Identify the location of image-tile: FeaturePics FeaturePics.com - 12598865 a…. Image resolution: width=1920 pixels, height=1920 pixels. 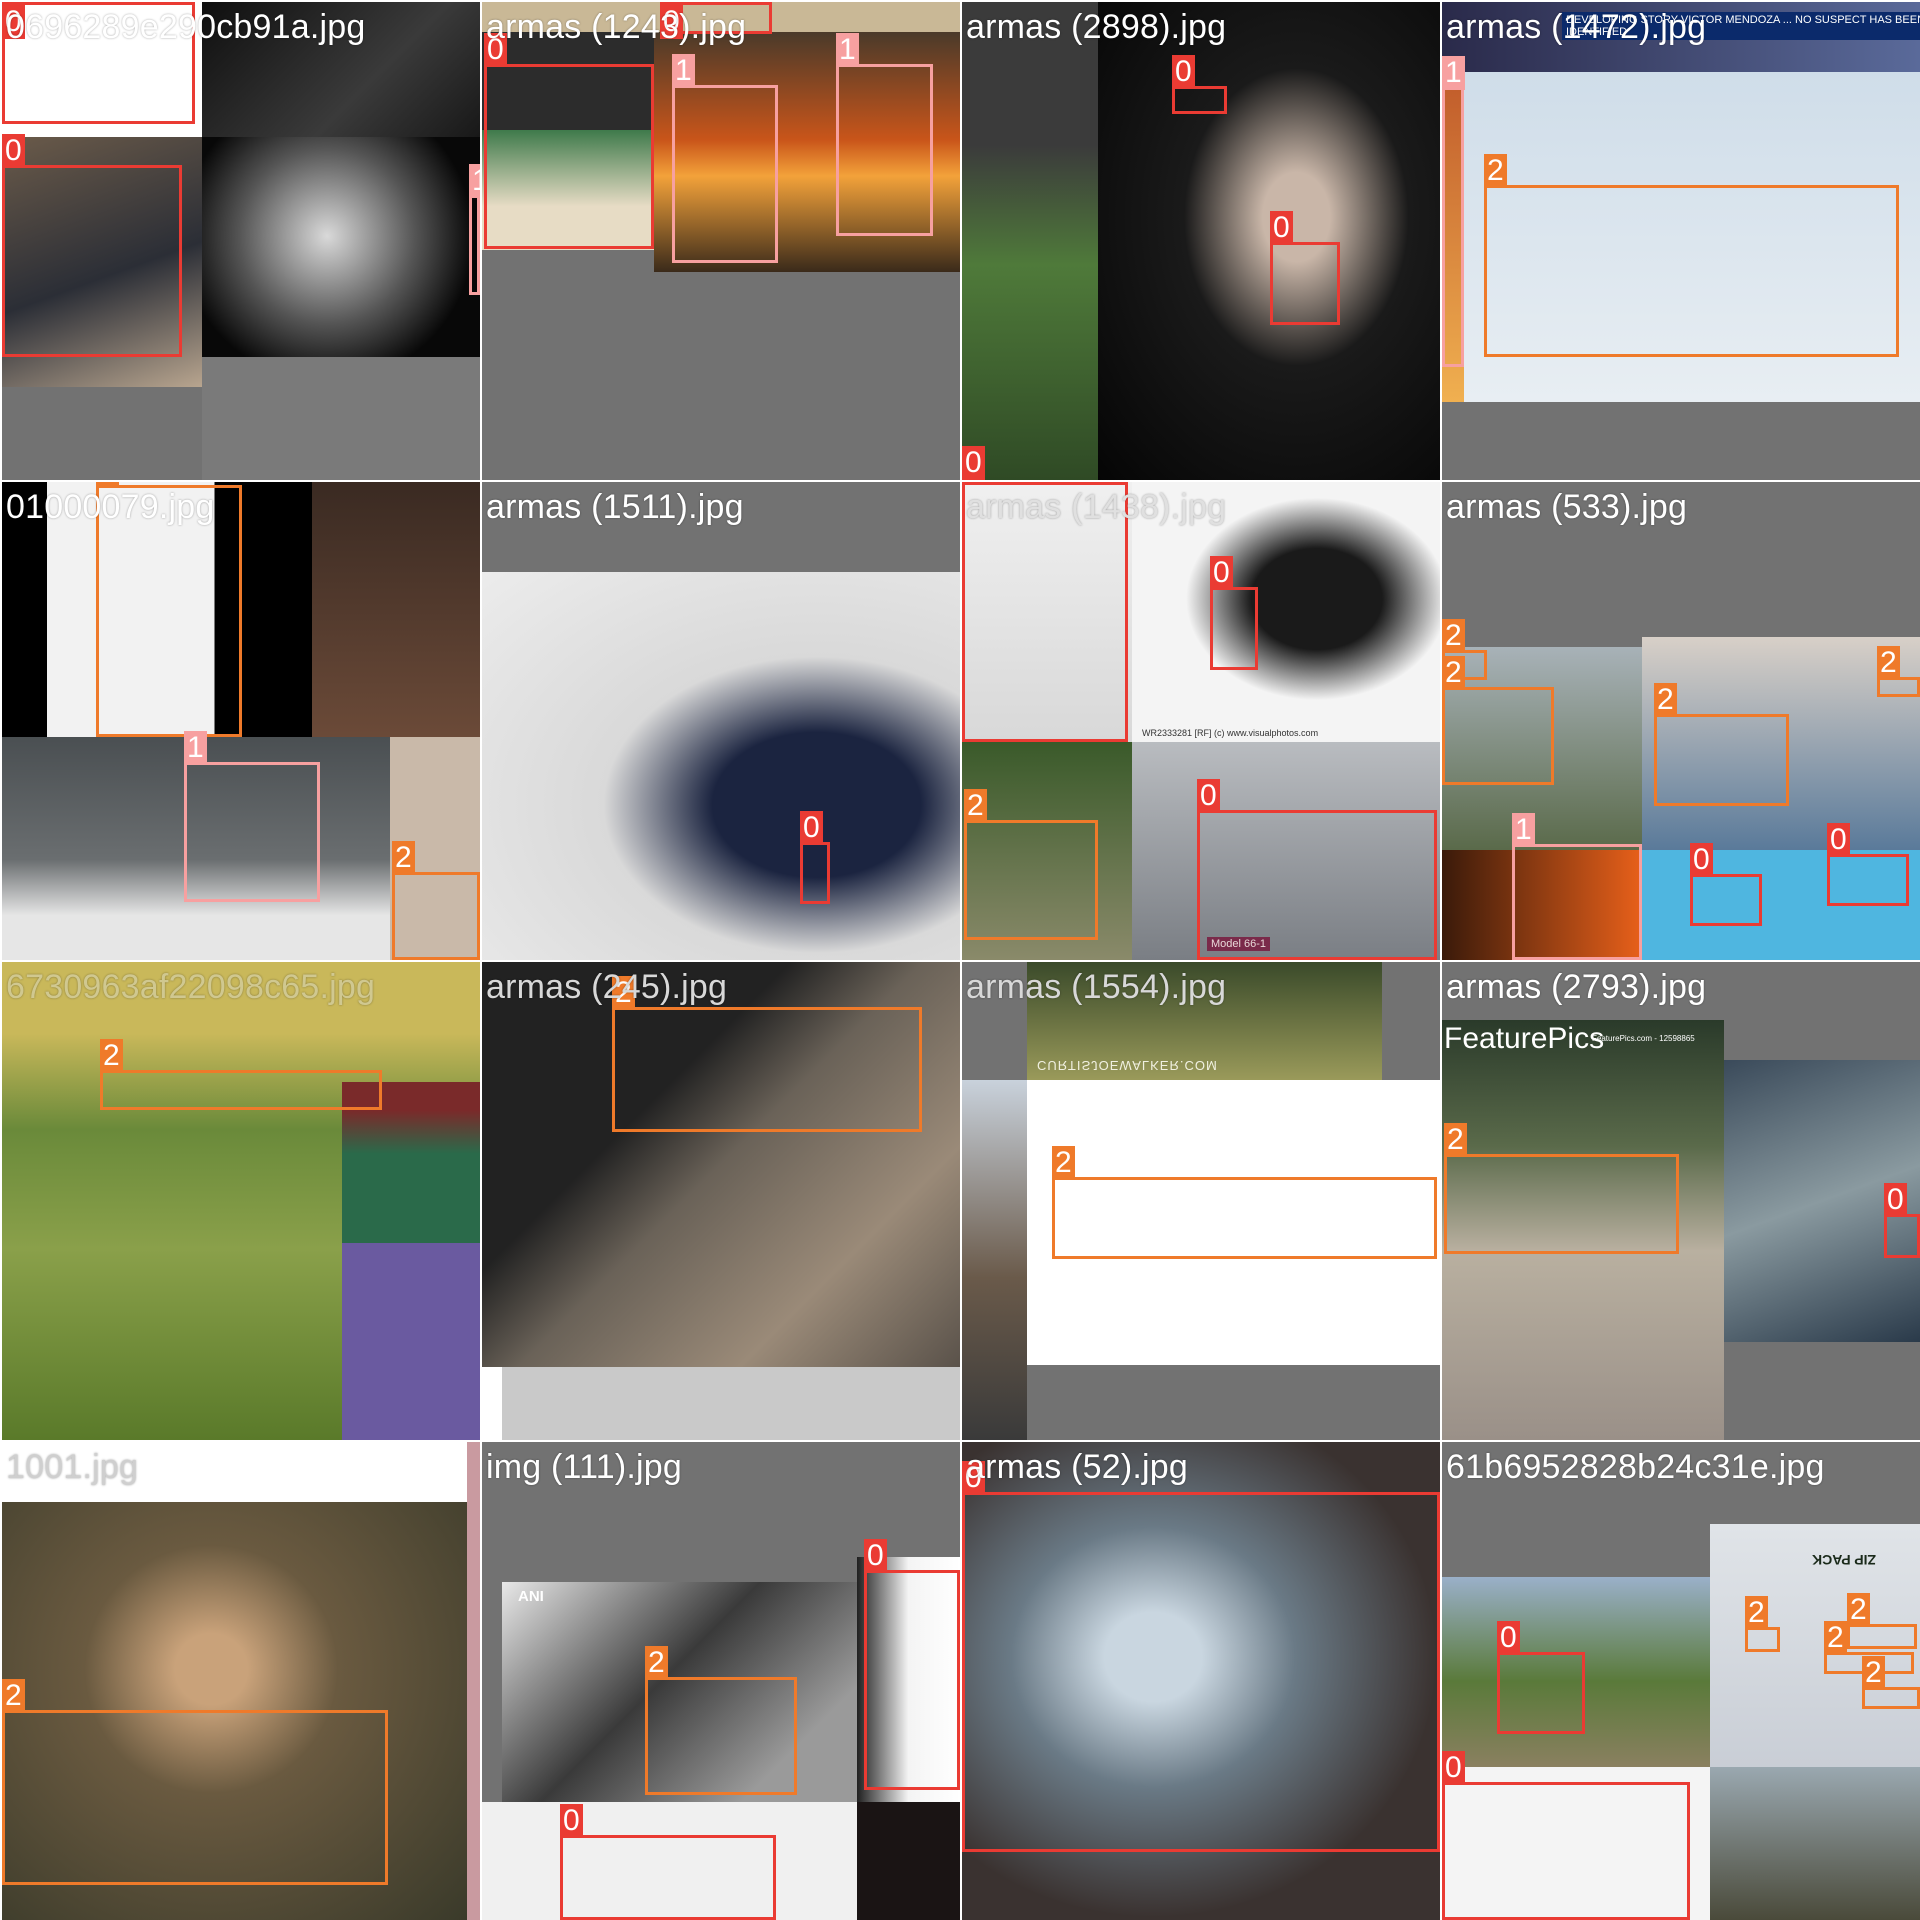
(1681, 1201).